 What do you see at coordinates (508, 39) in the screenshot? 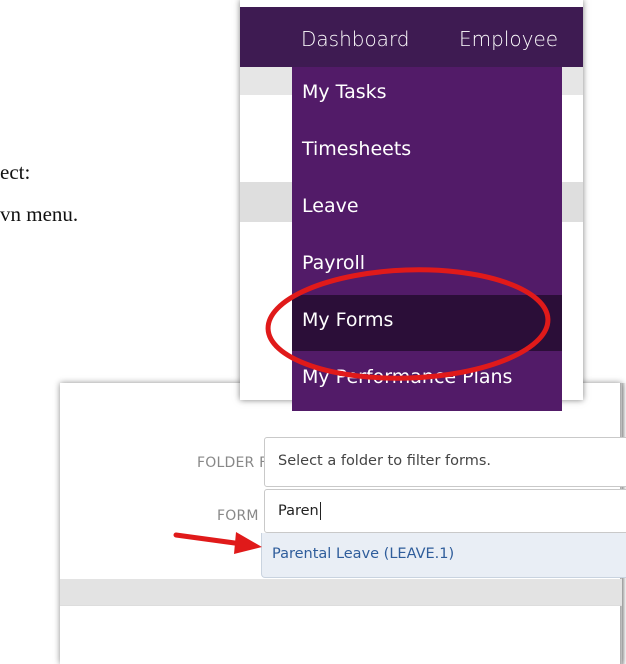
I see `nav-item-employee: Employee` at bounding box center [508, 39].